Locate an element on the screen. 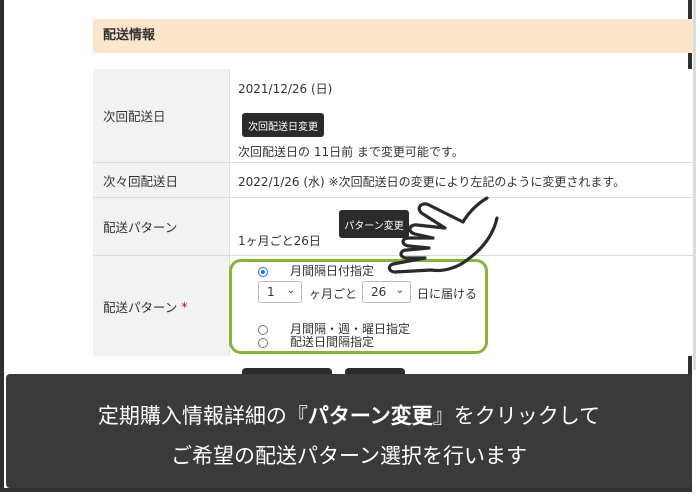 Image resolution: width=700 pixels, height=500 pixels. caption-line-1: 定期購入情報詳細の『パターン変更』をクリックして is located at coordinates (349, 415).